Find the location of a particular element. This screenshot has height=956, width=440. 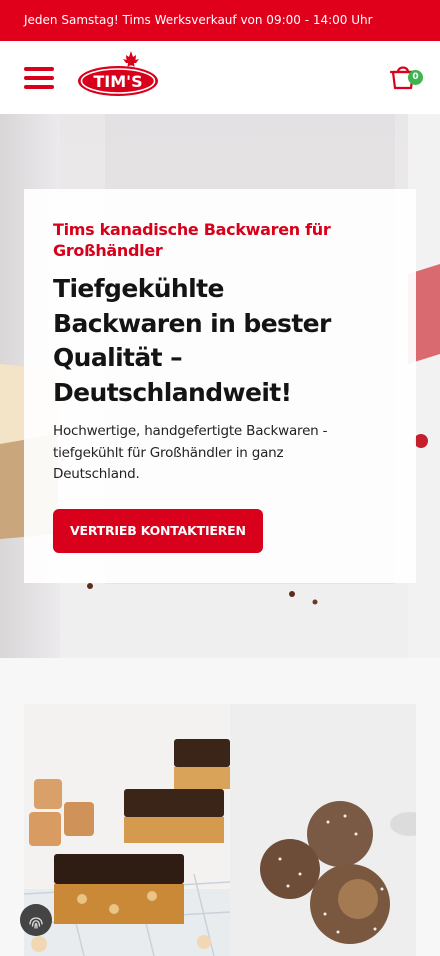

cart-count-badge: 0 is located at coordinates (415, 77).